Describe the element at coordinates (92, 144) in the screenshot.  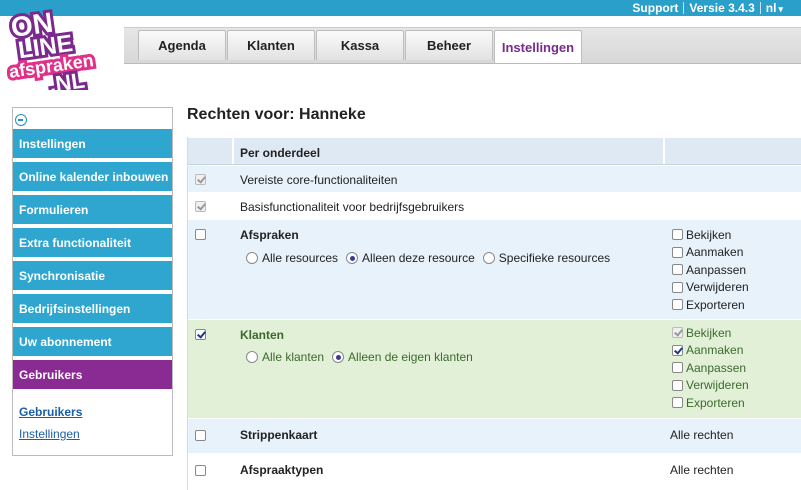
I see `sidebar-item-instellingen: Instellingen` at that location.